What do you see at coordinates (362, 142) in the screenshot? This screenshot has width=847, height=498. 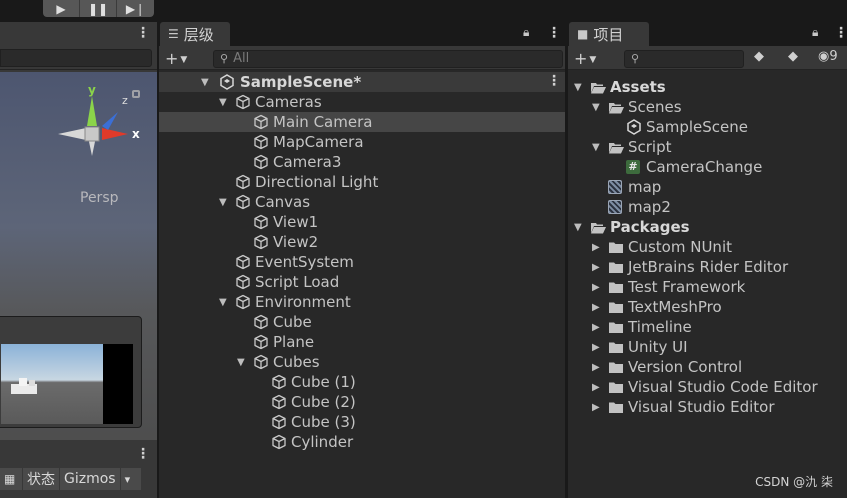 I see `hierarchy-item: MapCamera` at bounding box center [362, 142].